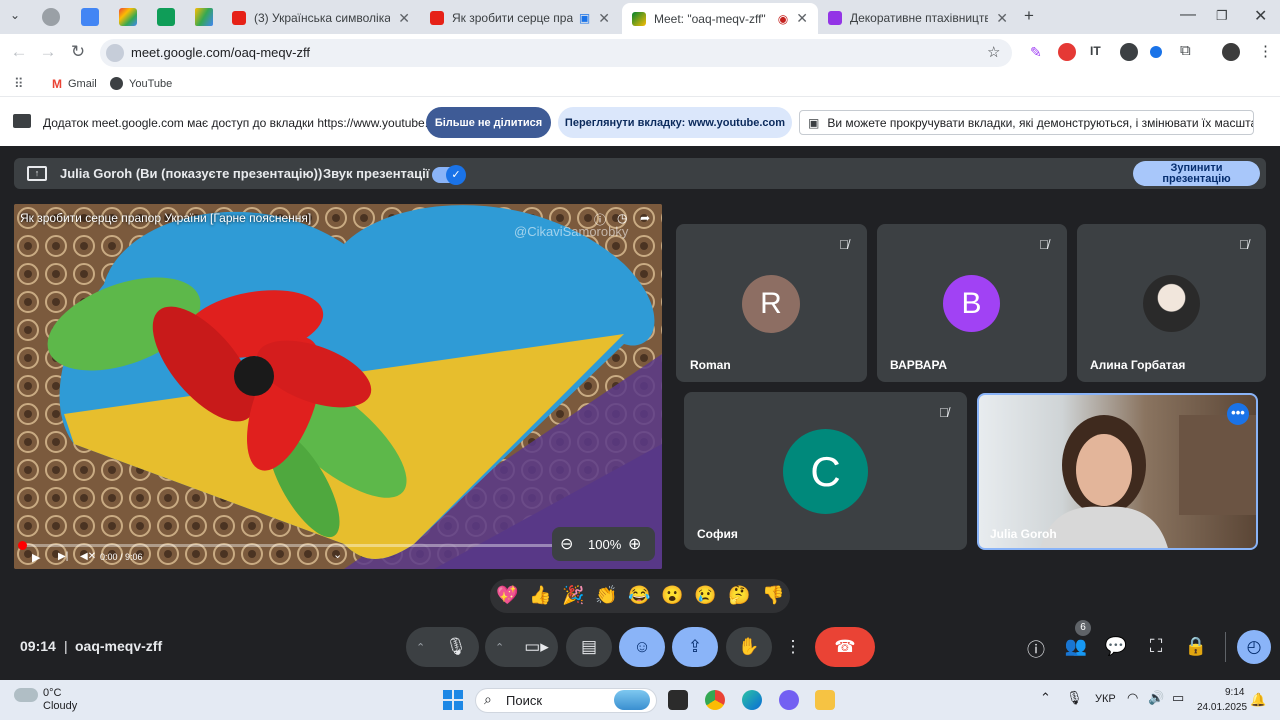 This screenshot has height=720, width=1280. I want to click on leave-call-button: ☎, so click(845, 647).